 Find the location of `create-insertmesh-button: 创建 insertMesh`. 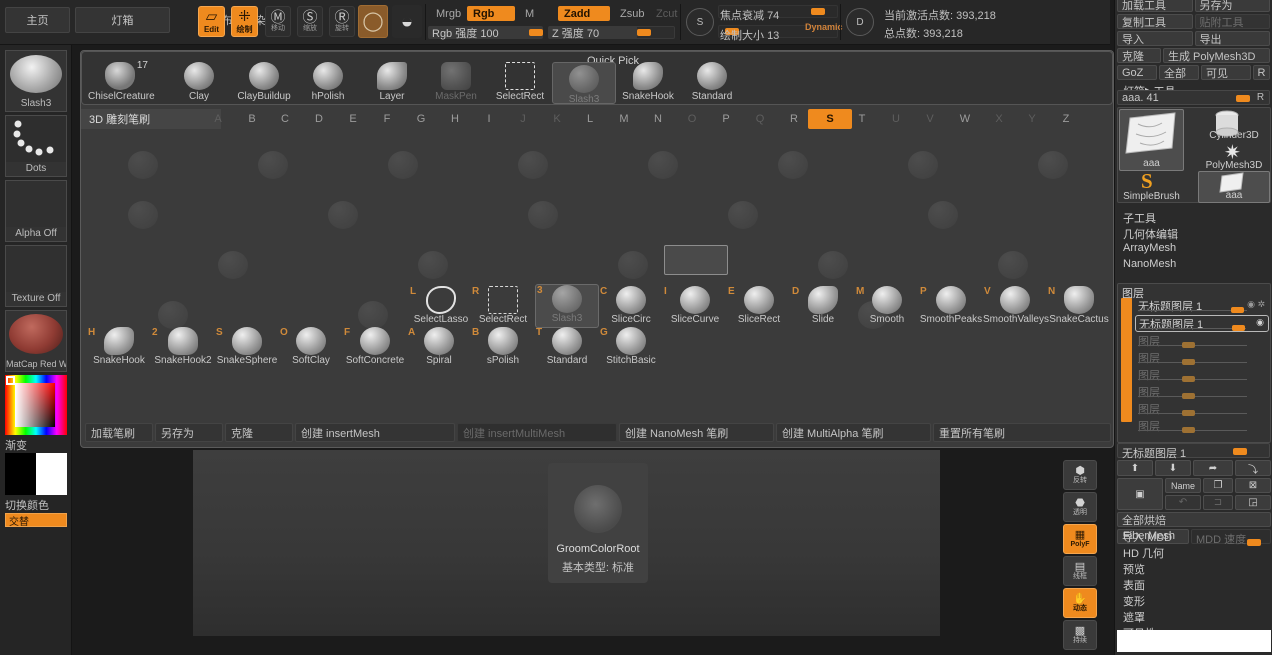

create-insertmesh-button: 创建 insertMesh is located at coordinates (375, 432).